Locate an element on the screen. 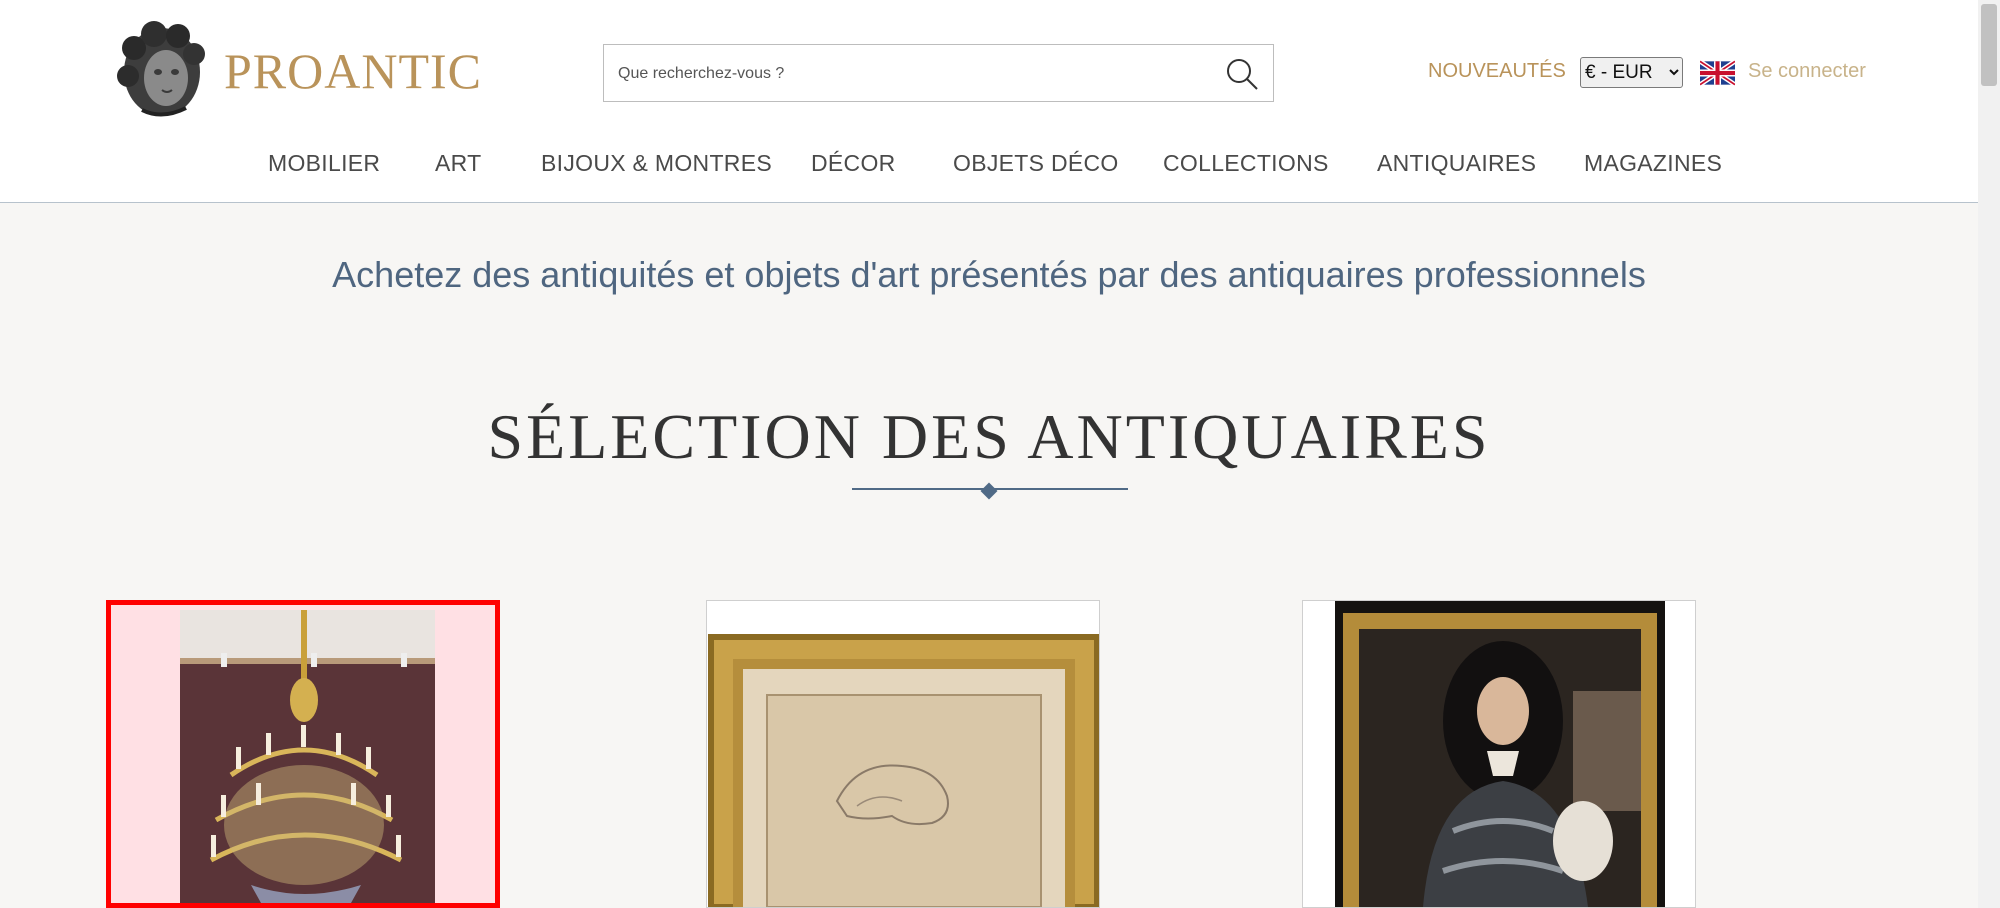 The image size is (2000, 908). product-card-chandelier is located at coordinates (303, 754).